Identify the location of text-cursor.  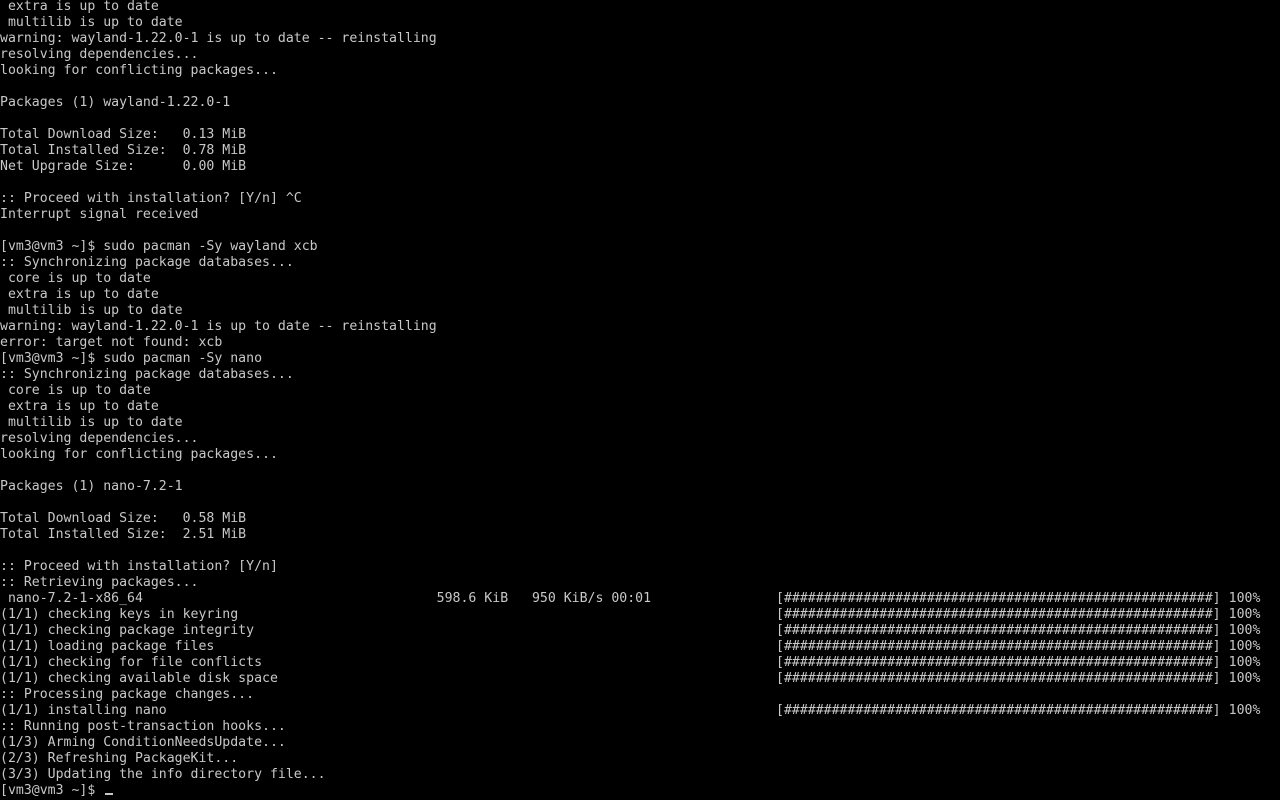
(109, 794).